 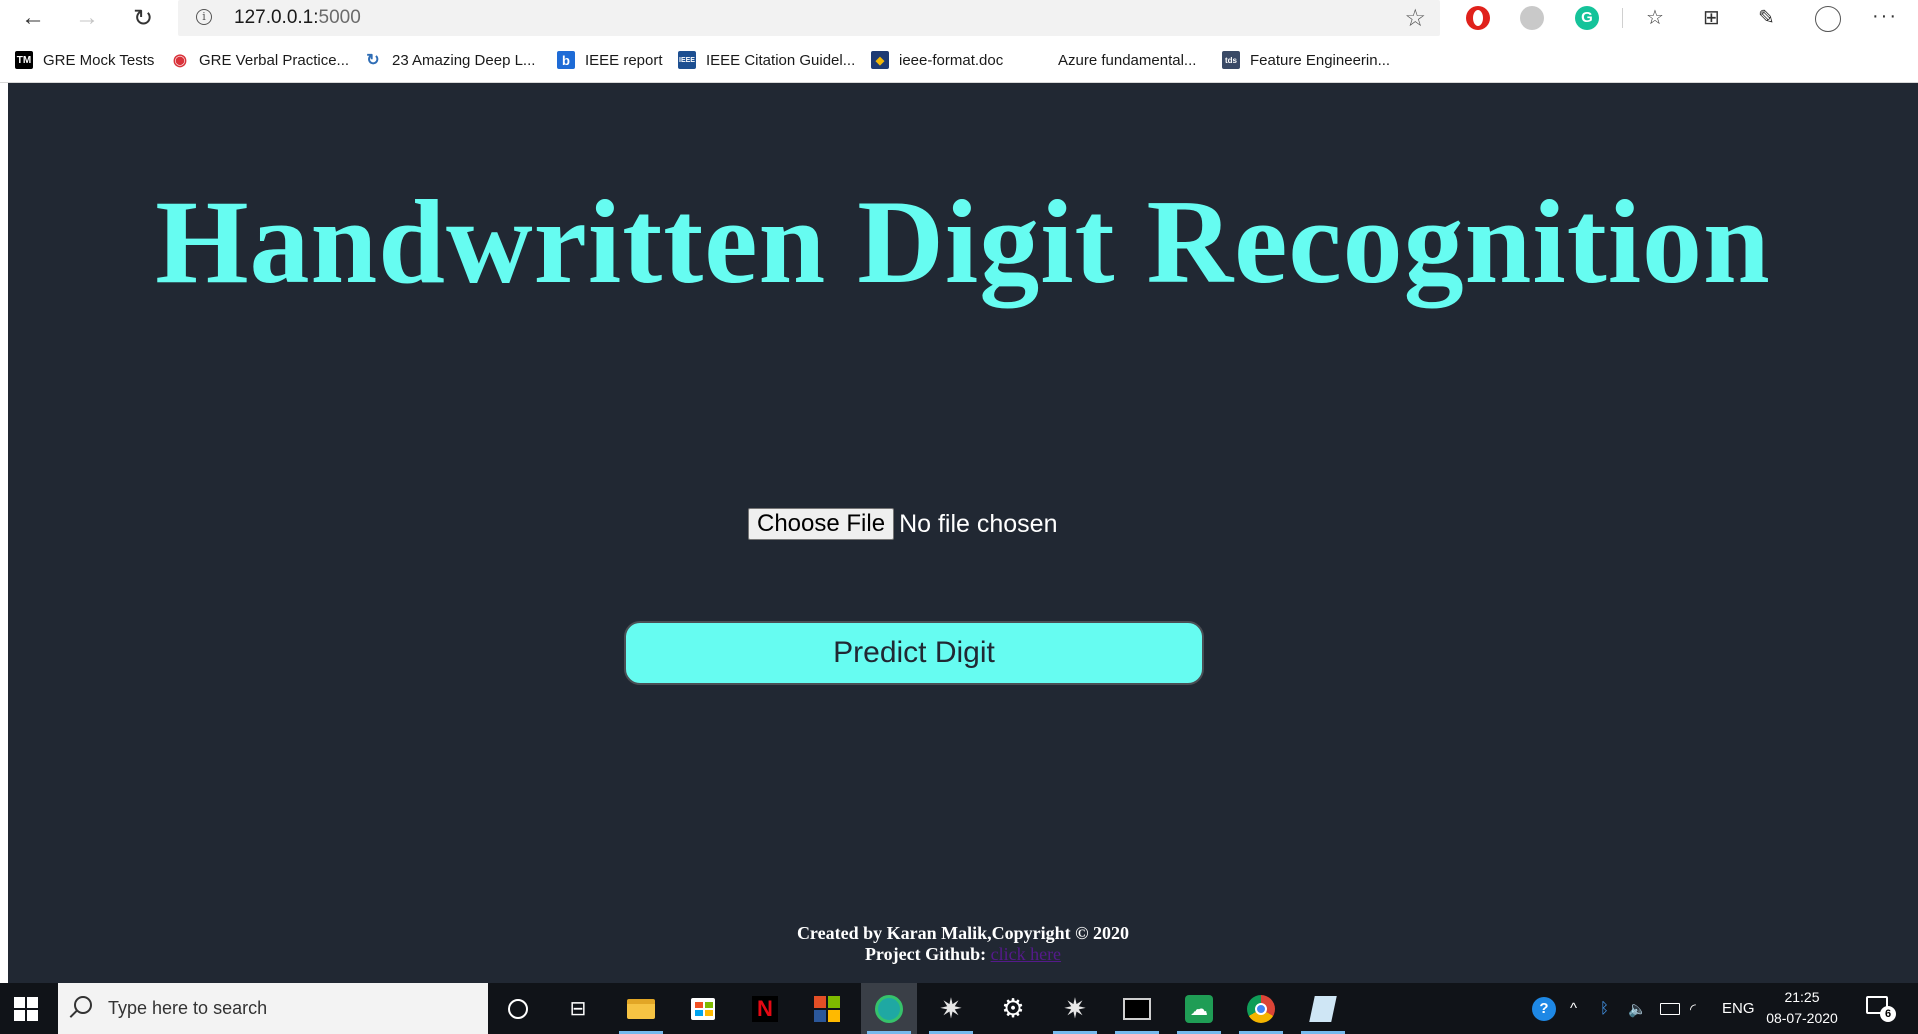 I want to click on bookmark-label: ieee-format.doc, so click(x=951, y=60).